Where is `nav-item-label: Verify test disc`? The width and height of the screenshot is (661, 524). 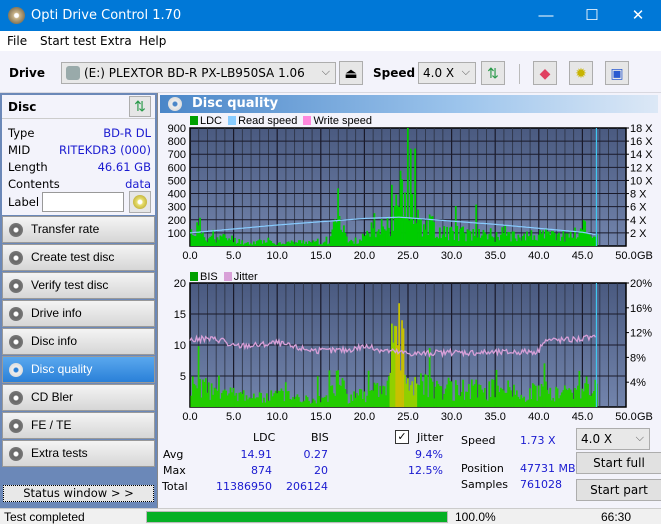 nav-item-label: Verify test disc is located at coordinates (70, 285).